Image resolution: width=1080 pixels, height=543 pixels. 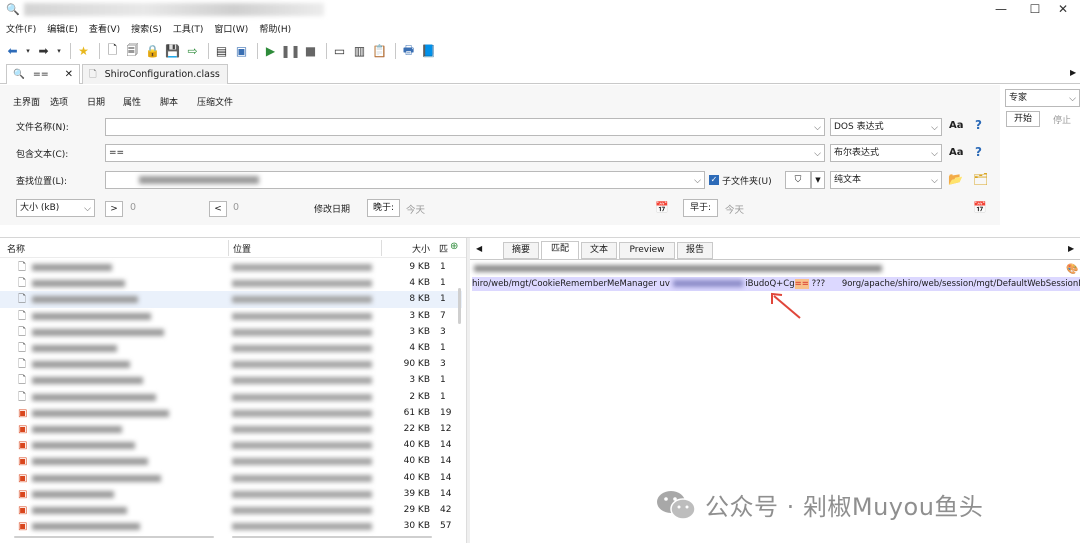 What do you see at coordinates (43, 51) in the screenshot?
I see `forward-arrow-icon: ➡` at bounding box center [43, 51].